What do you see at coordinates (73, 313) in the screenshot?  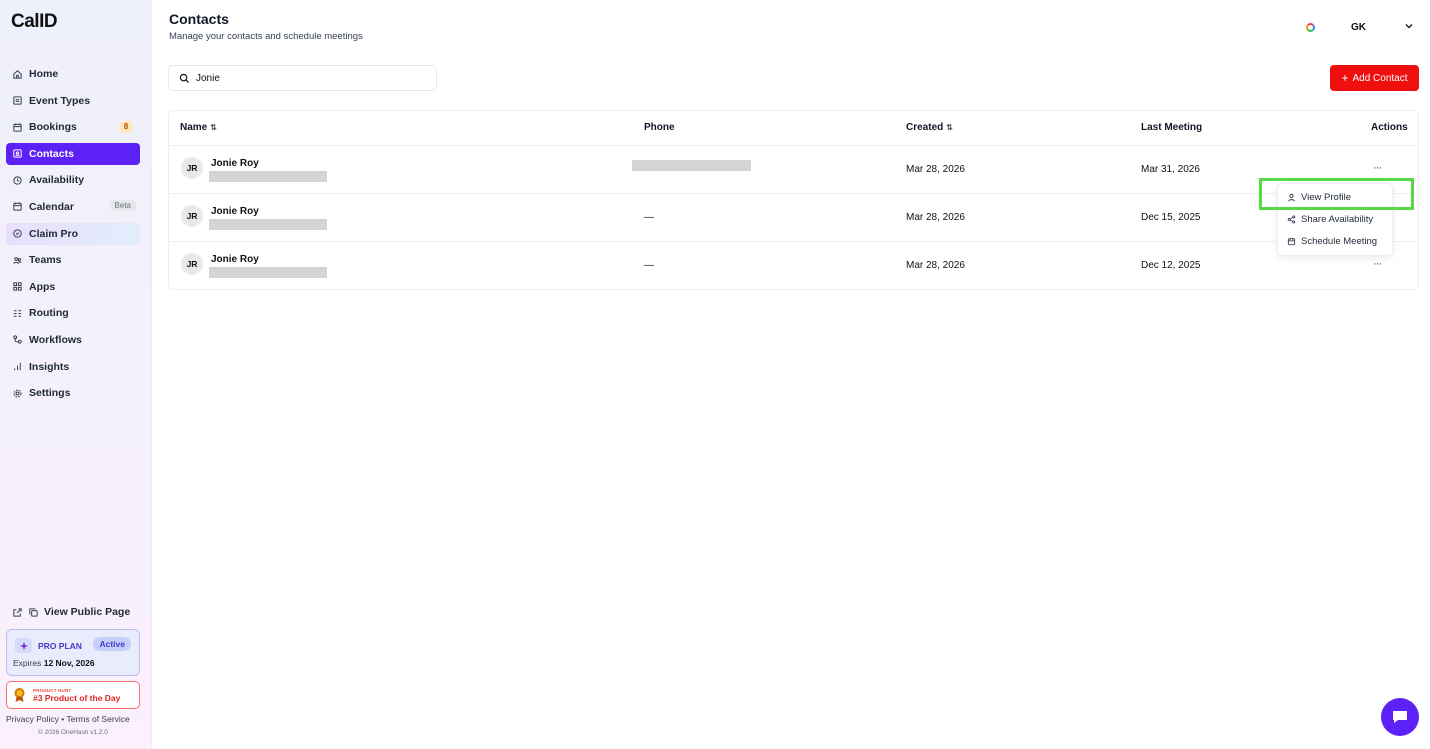 I see `sidebar-item-routing: Routing` at bounding box center [73, 313].